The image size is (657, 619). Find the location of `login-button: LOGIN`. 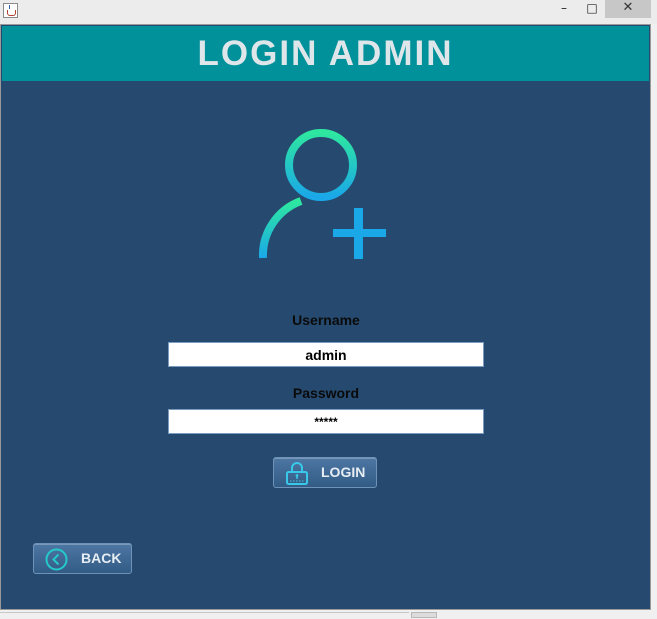

login-button: LOGIN is located at coordinates (325, 472).